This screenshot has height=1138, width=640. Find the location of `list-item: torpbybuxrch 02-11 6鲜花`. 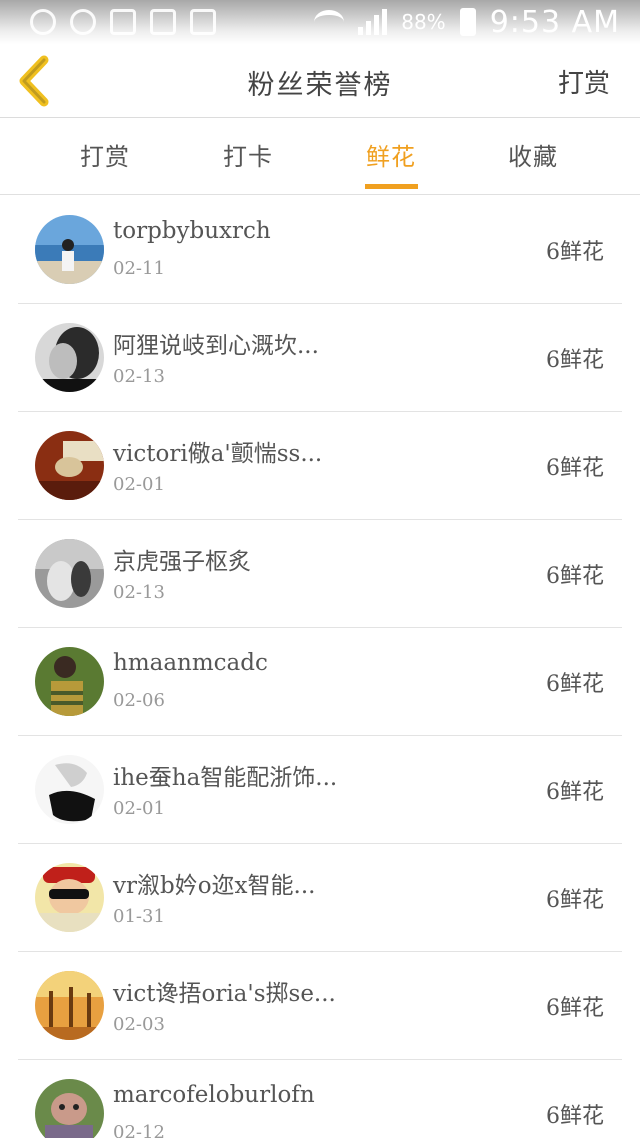

list-item: torpbybuxrch 02-11 6鲜花 is located at coordinates (320, 250).